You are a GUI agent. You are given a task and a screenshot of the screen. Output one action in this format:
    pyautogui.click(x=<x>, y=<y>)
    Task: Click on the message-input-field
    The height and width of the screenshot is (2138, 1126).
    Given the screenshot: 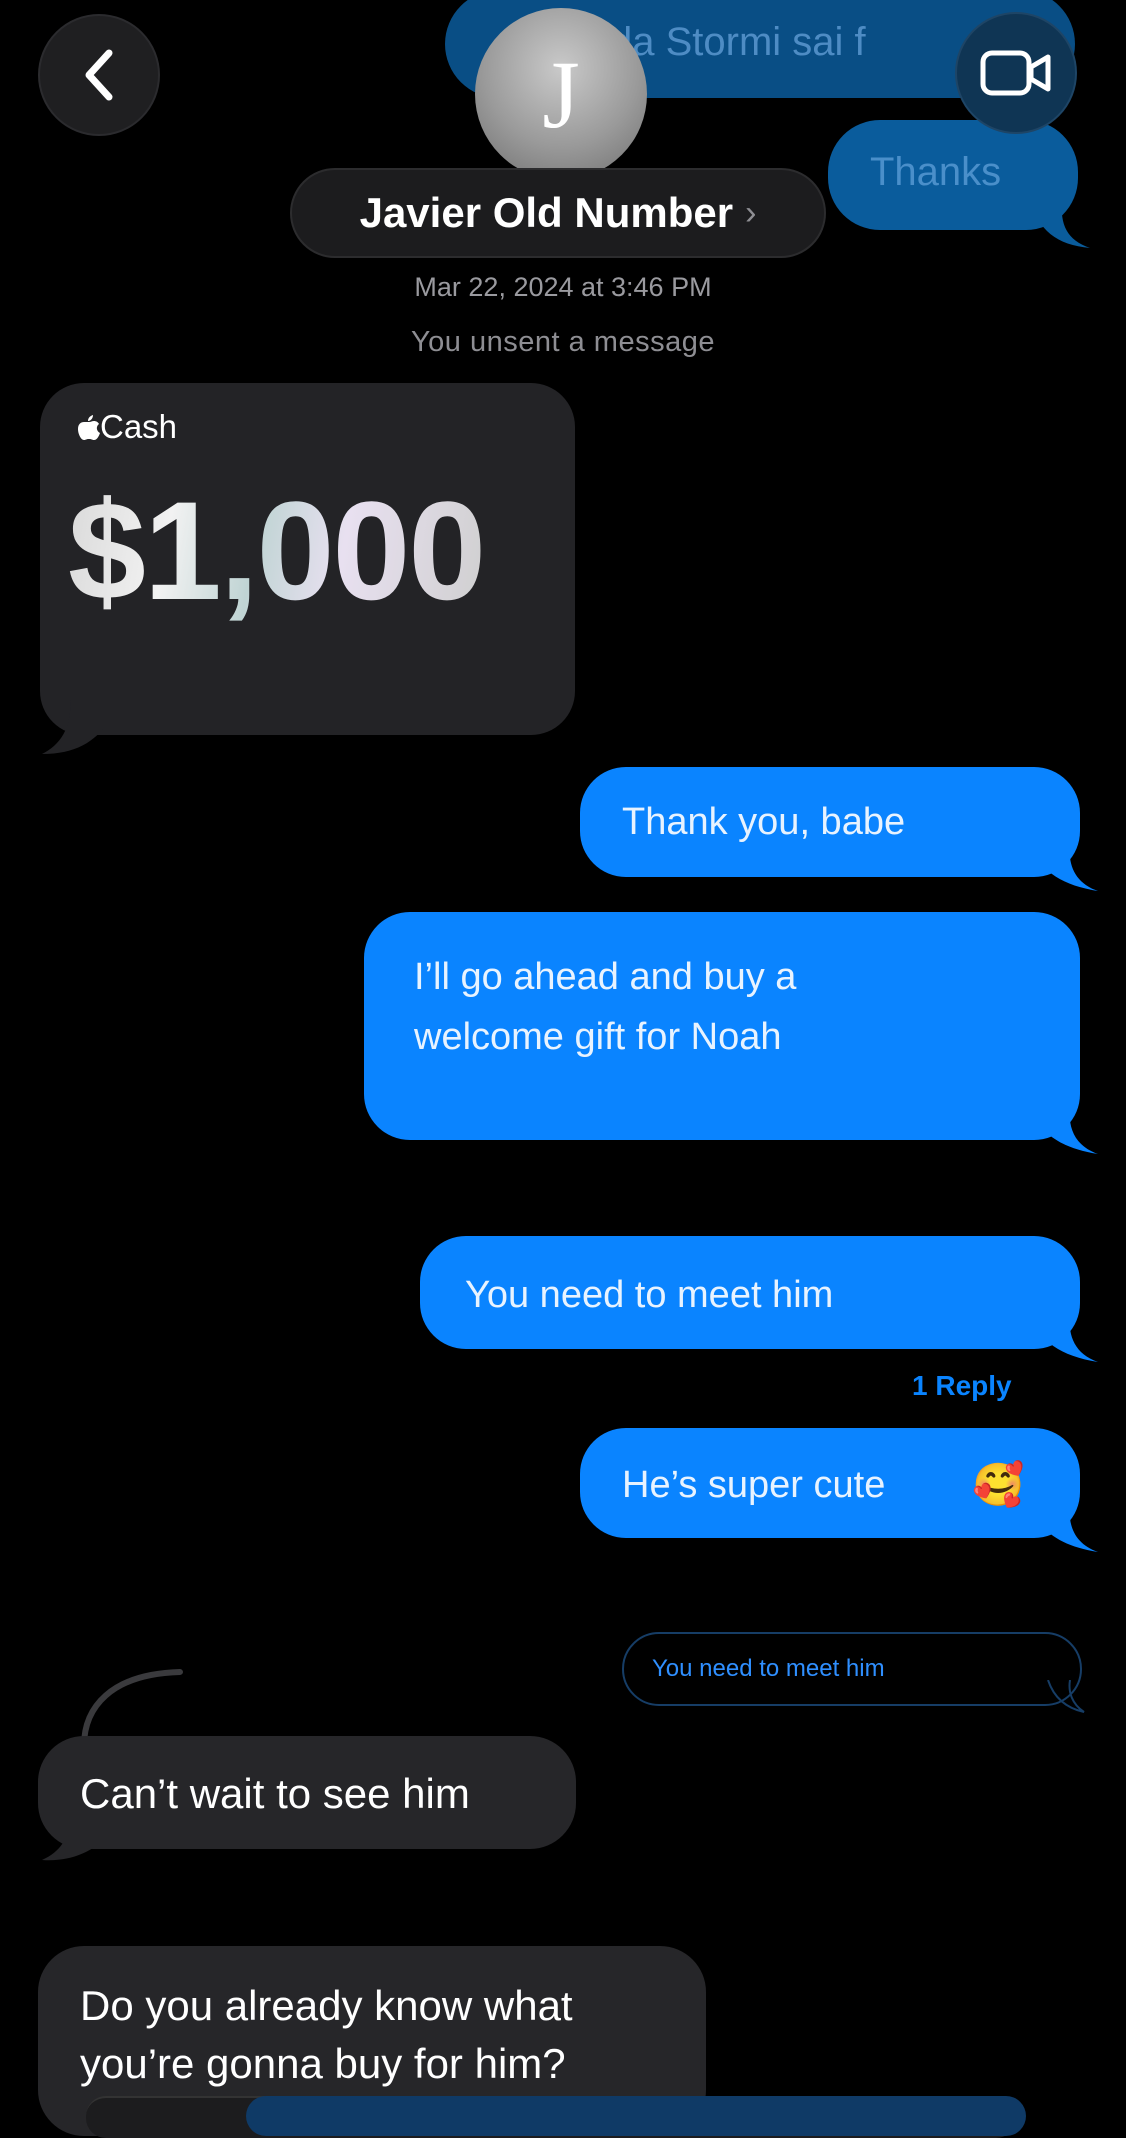 What is the action you would take?
    pyautogui.click(x=636, y=2116)
    